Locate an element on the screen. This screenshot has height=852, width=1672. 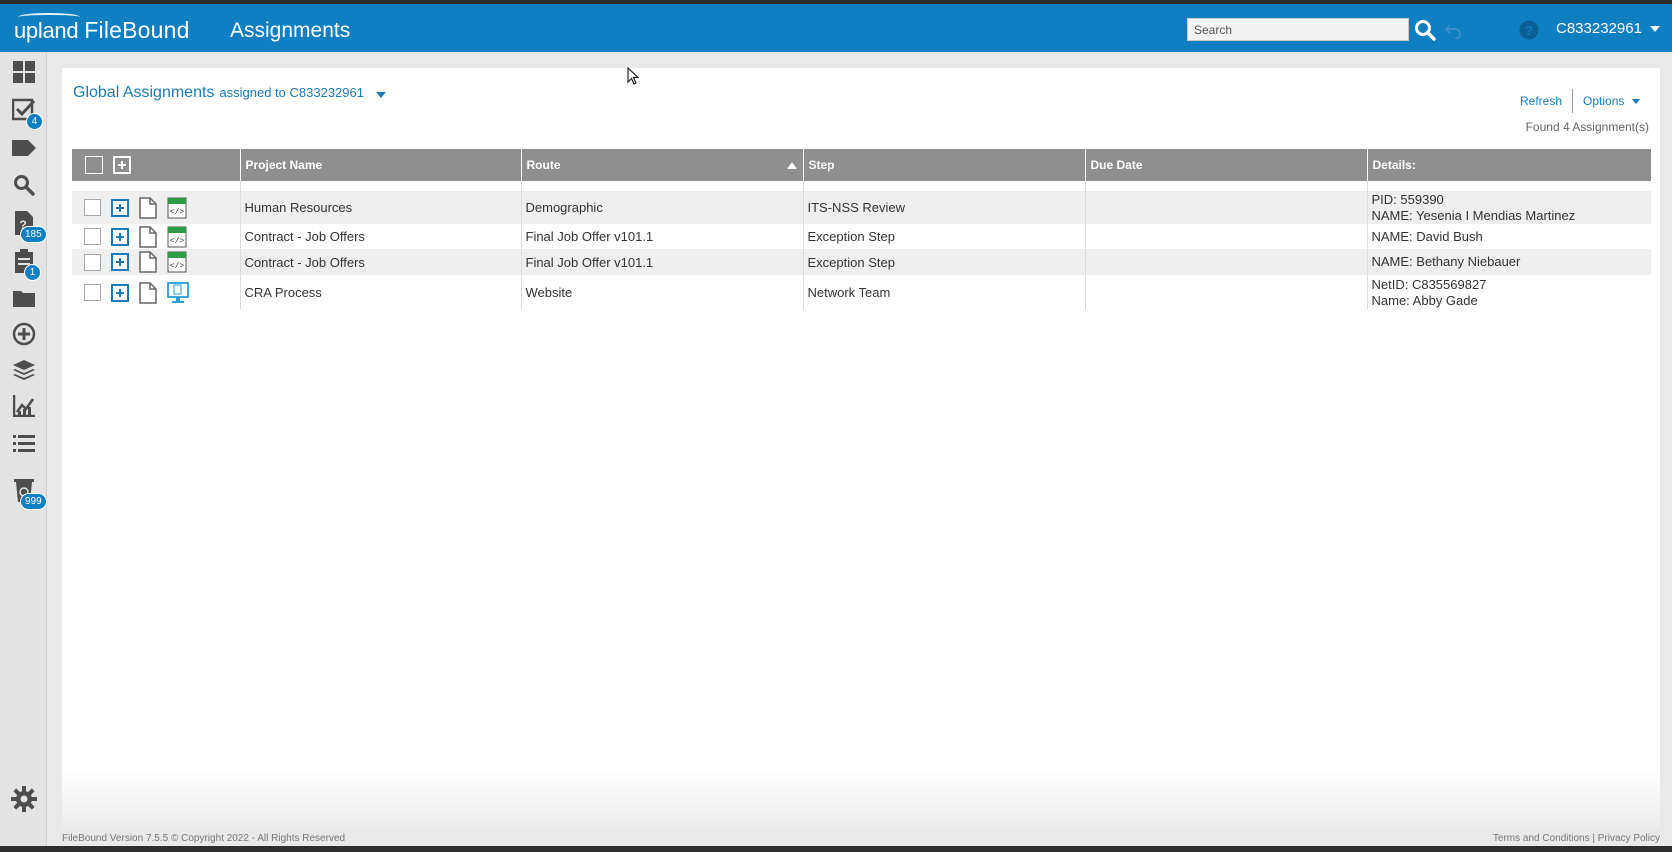
search-input is located at coordinates (1298, 29).